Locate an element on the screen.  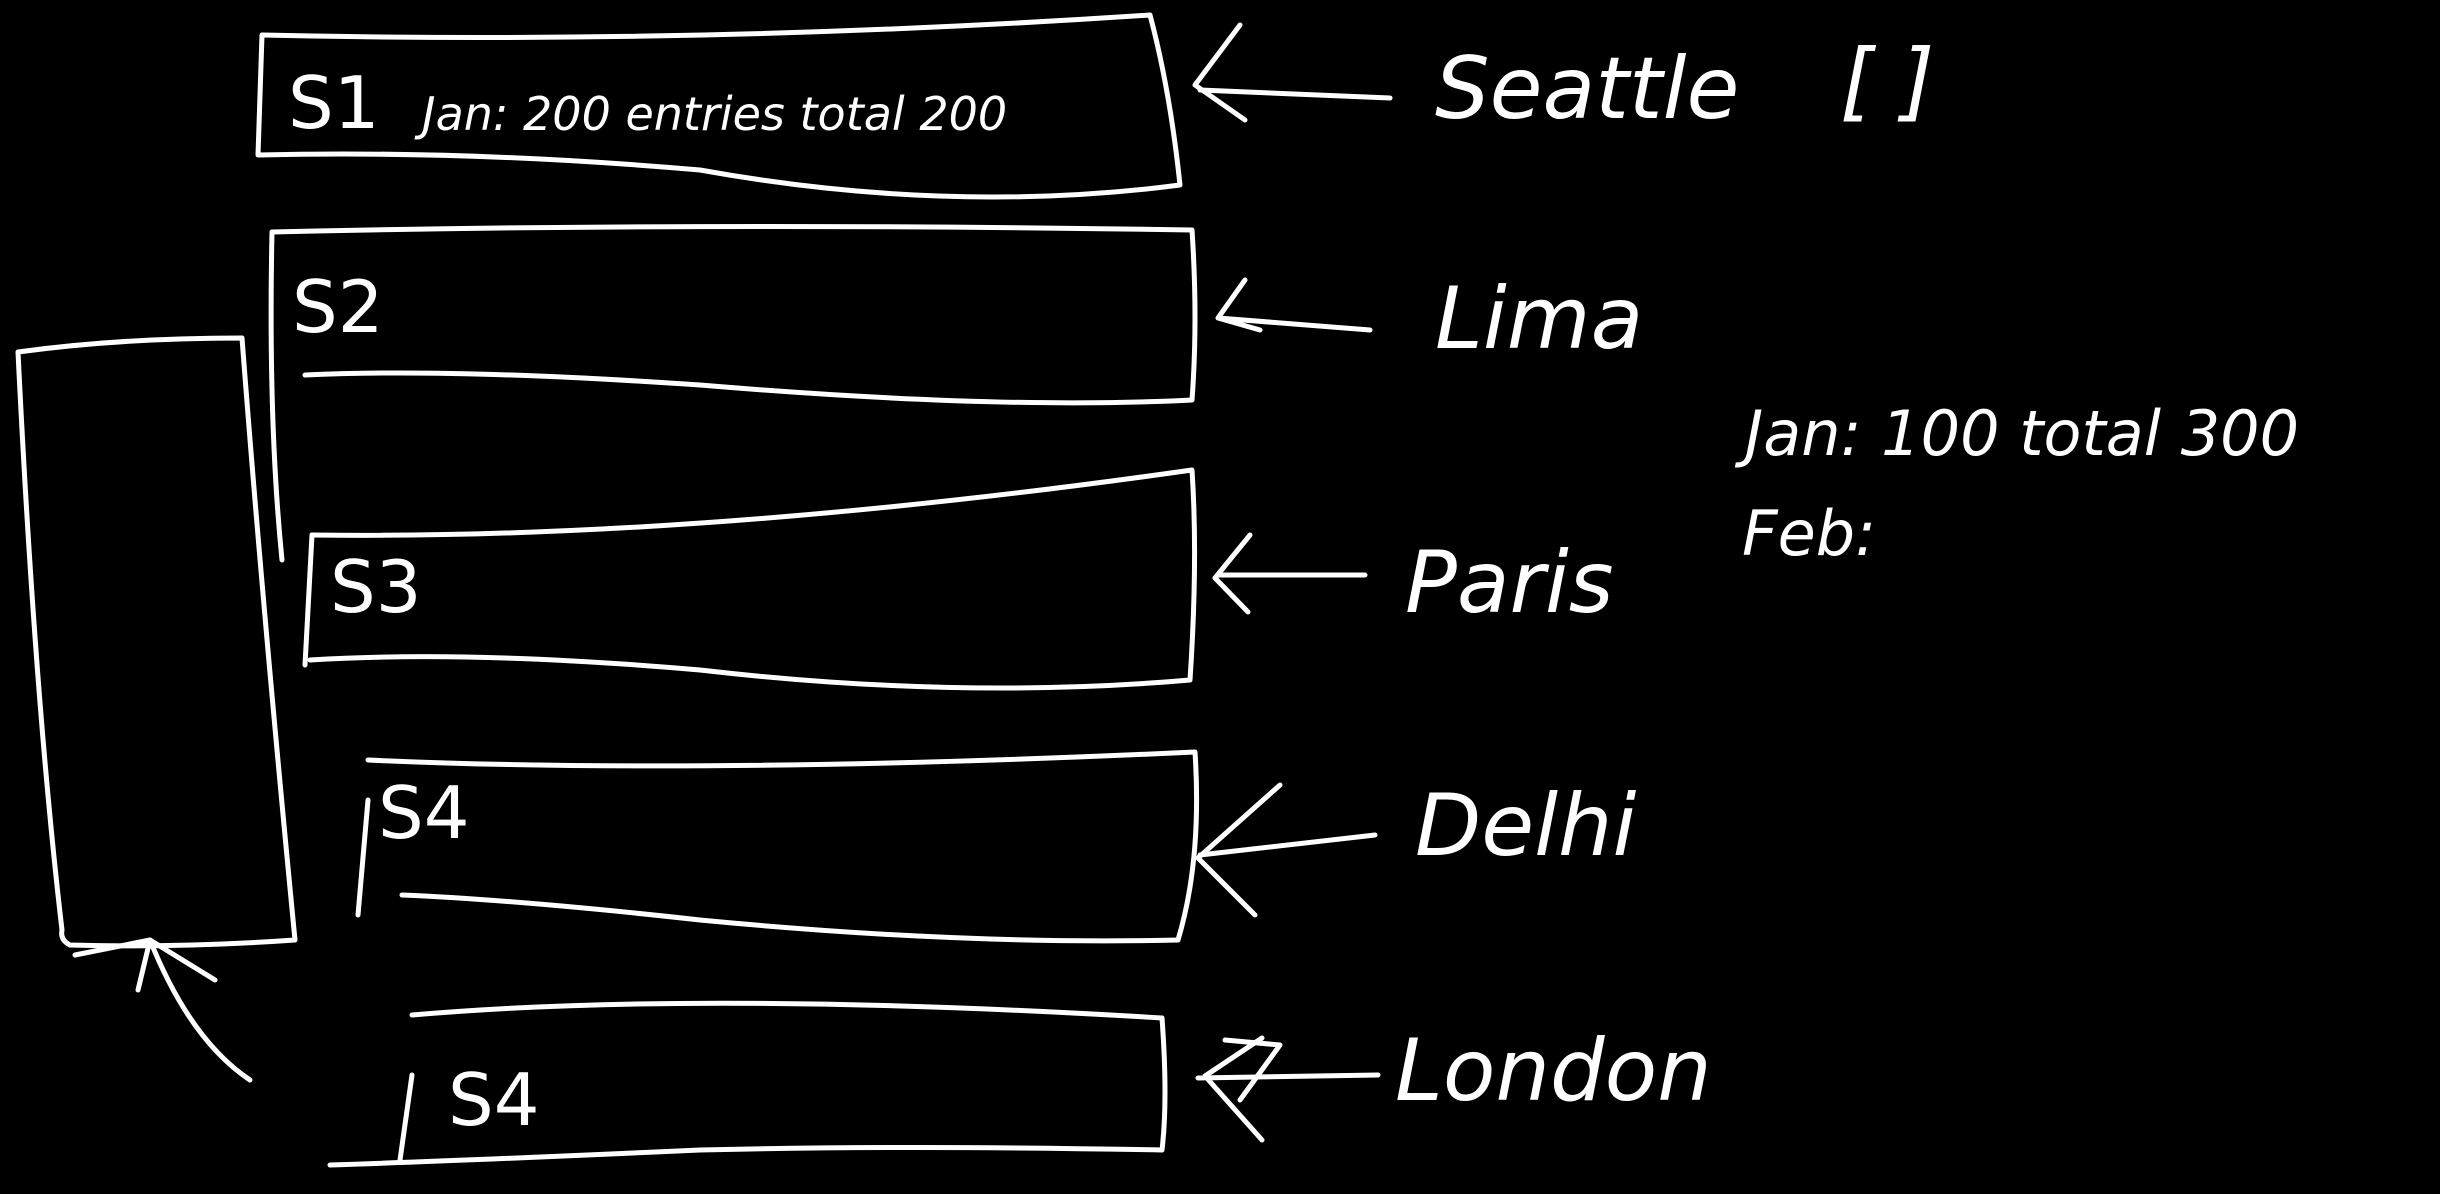
city-paris: Paris is located at coordinates (1509, 583).